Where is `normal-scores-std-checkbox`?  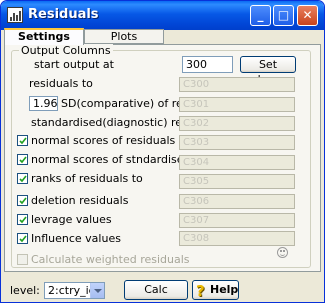
normal-scores-std-checkbox is located at coordinates (22, 159).